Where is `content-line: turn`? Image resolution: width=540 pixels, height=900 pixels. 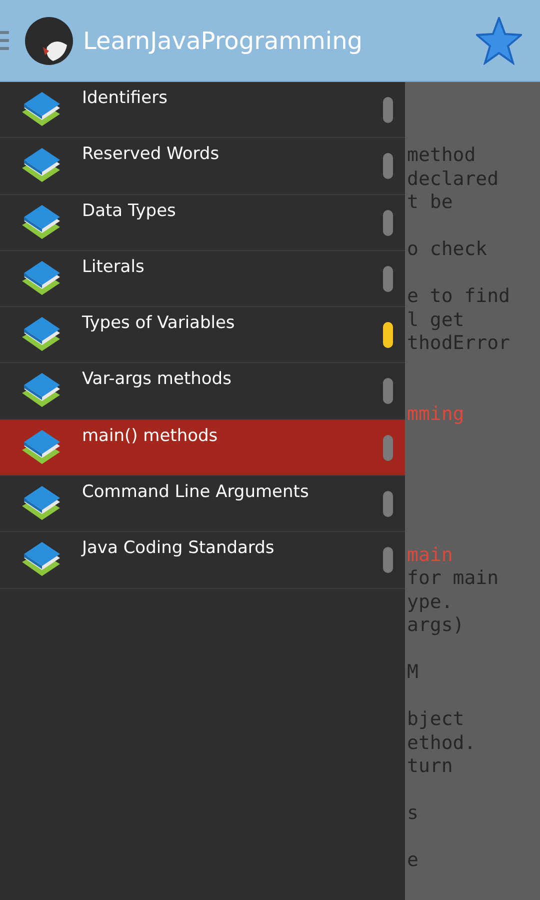
content-line: turn is located at coordinates (430, 766).